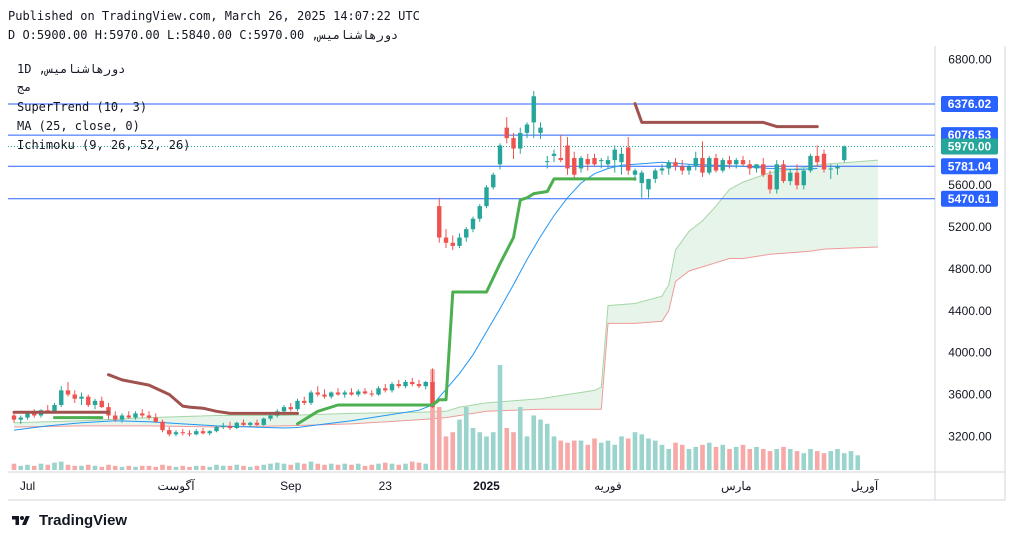 The image size is (1012, 541). What do you see at coordinates (78, 126) in the screenshot?
I see `legend-ma: MA (25, close, 0)` at bounding box center [78, 126].